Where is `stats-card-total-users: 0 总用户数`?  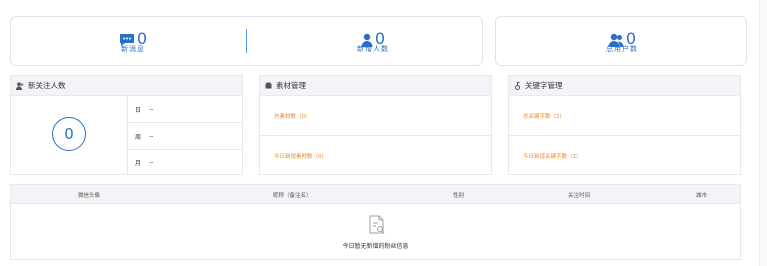 stats-card-total-users: 0 总用户数 is located at coordinates (621, 41).